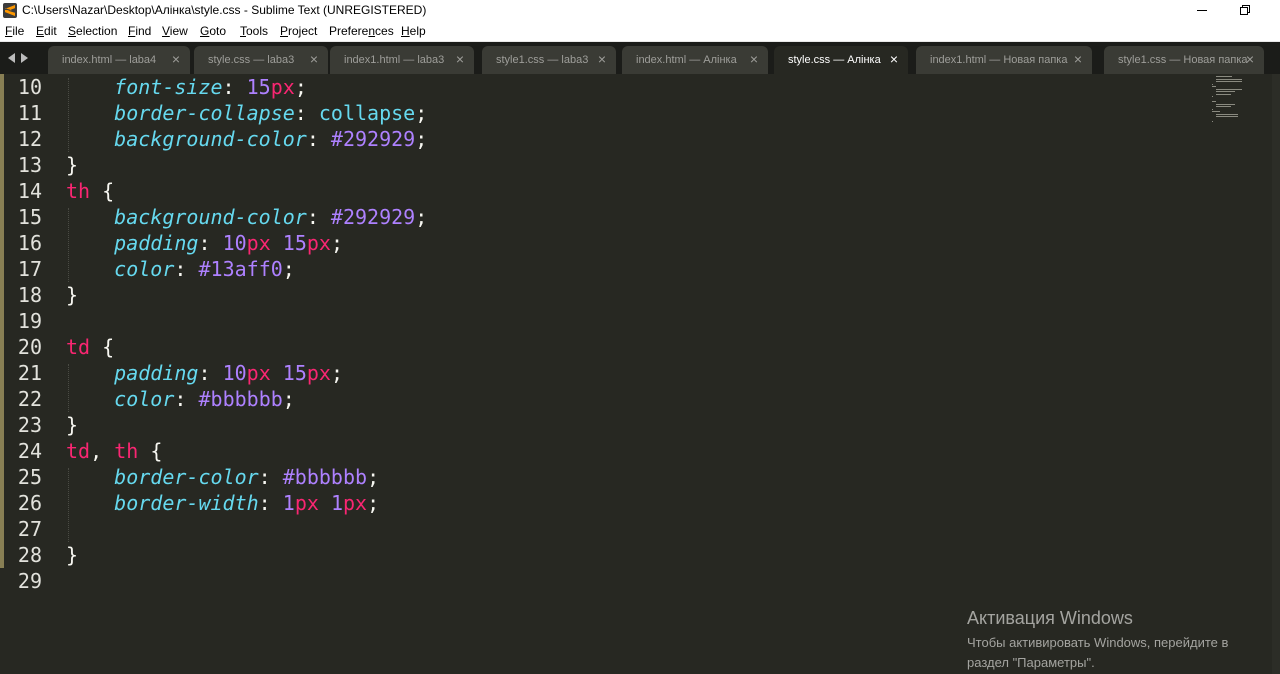 This screenshot has height=674, width=1280. Describe the element at coordinates (605, 529) in the screenshot. I see `code-line: 27` at that location.